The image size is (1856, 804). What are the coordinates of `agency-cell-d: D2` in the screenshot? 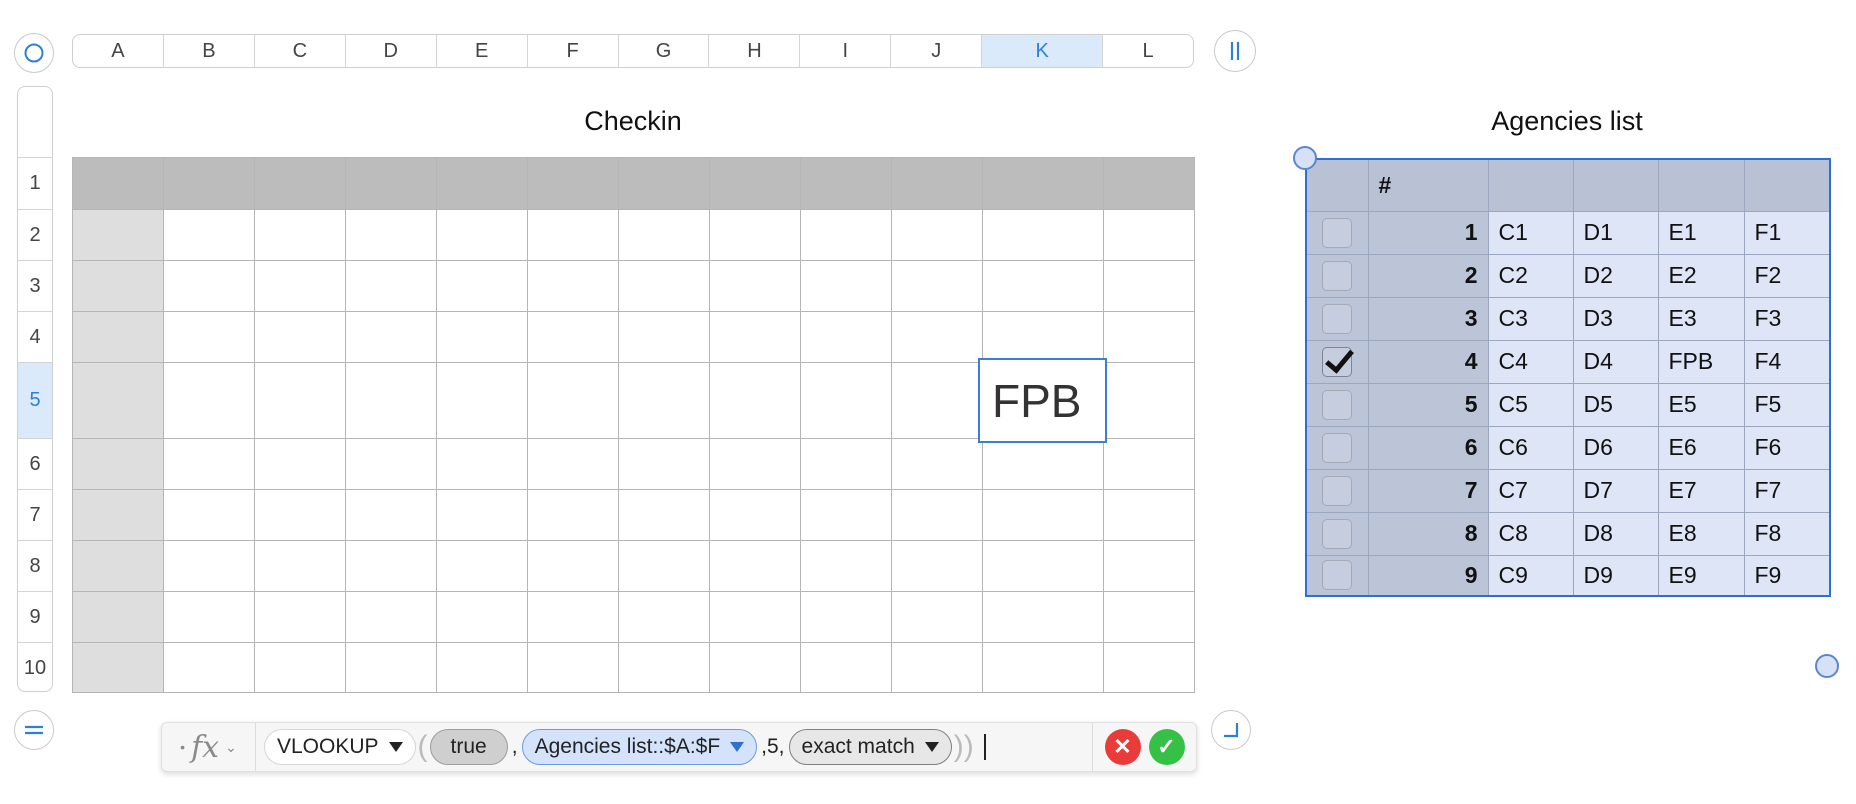 It's located at (1615, 275).